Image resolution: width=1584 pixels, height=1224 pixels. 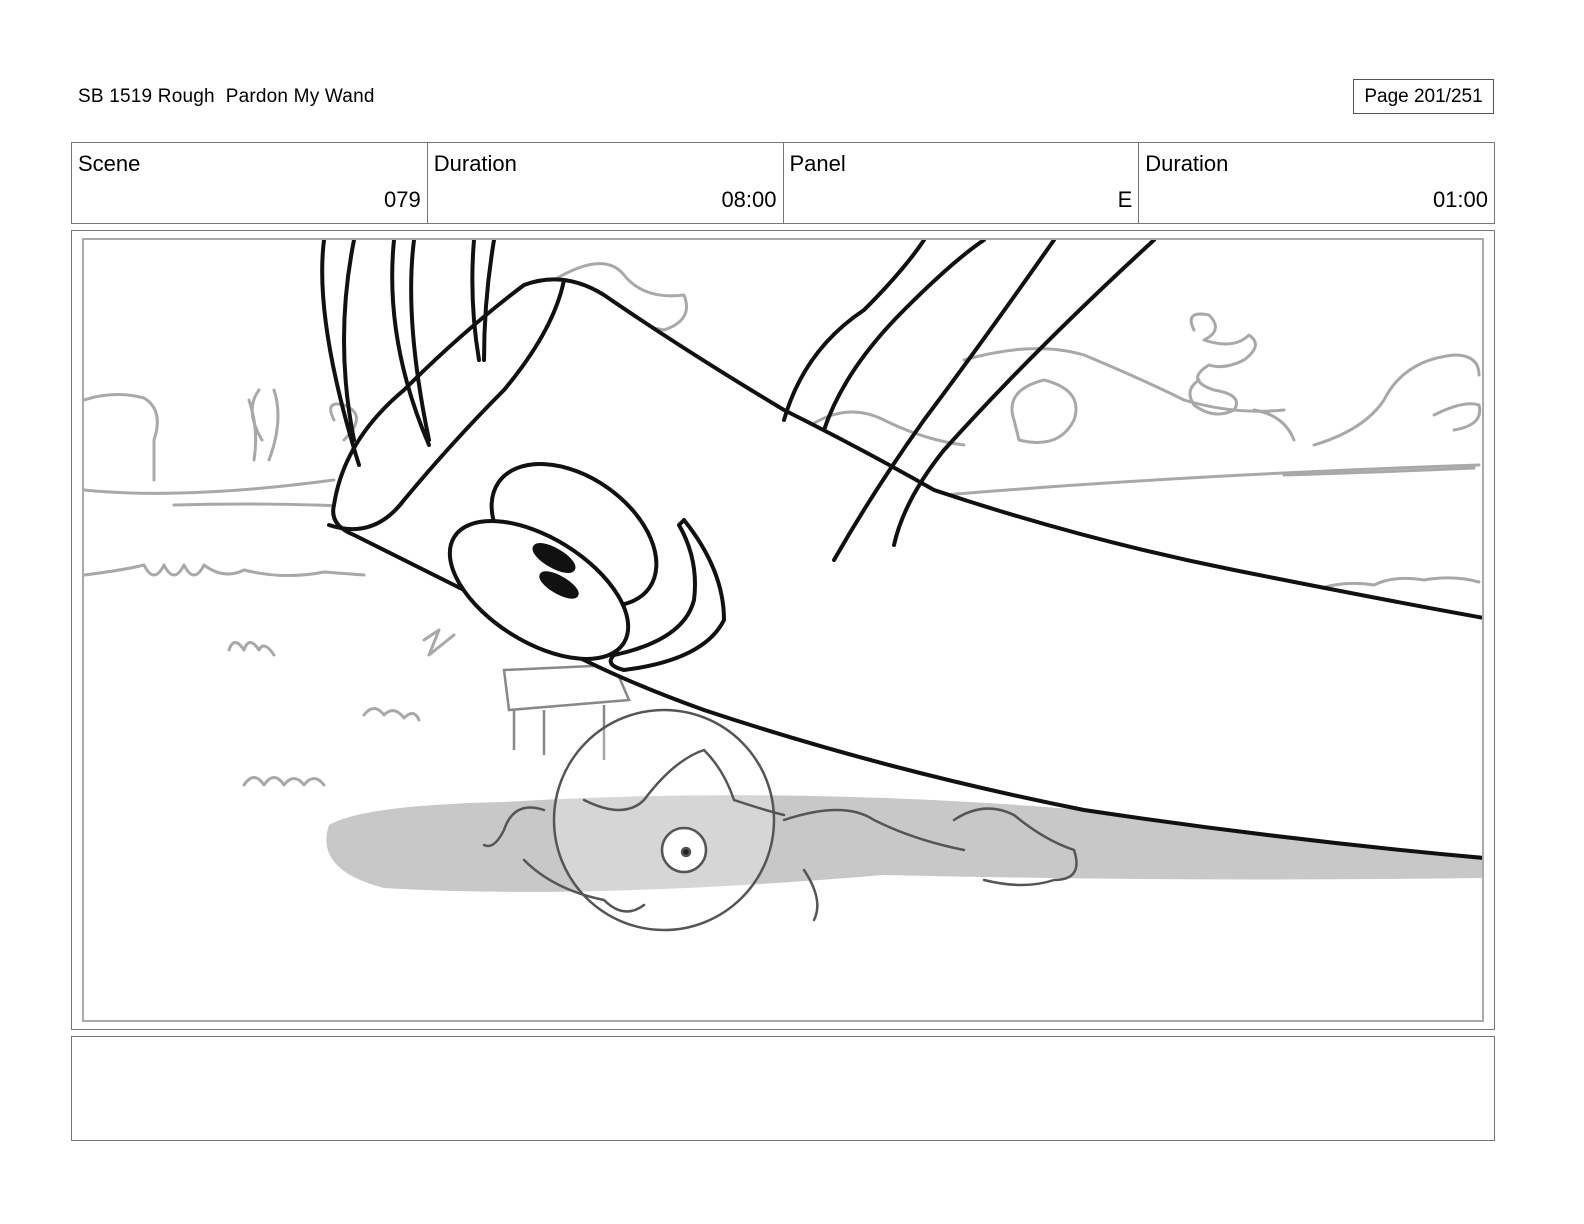 I want to click on storyboard-title: SB 1519 Rough Pardon My Wand, so click(x=226, y=96).